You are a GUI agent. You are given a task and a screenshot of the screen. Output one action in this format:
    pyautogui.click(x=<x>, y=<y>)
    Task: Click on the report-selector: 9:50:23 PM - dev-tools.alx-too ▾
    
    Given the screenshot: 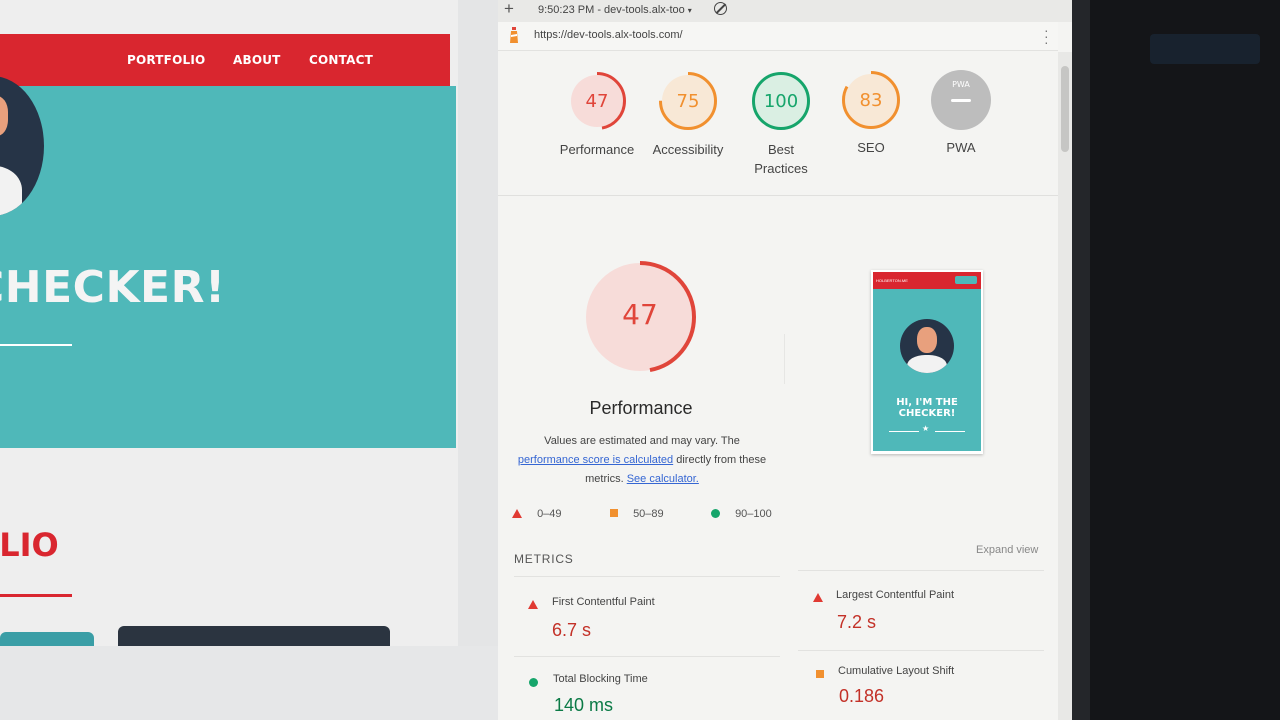 What is the action you would take?
    pyautogui.click(x=615, y=10)
    